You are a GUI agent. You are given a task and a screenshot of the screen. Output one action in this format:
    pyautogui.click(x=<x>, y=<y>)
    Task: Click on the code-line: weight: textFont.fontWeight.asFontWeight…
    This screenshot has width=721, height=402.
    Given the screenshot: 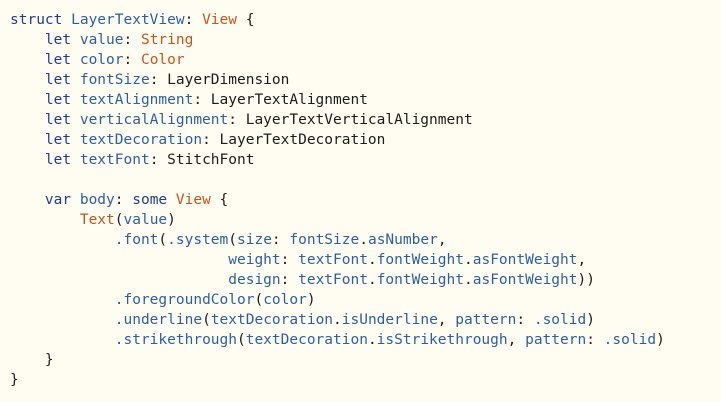 What is the action you would take?
    pyautogui.click(x=365, y=260)
    